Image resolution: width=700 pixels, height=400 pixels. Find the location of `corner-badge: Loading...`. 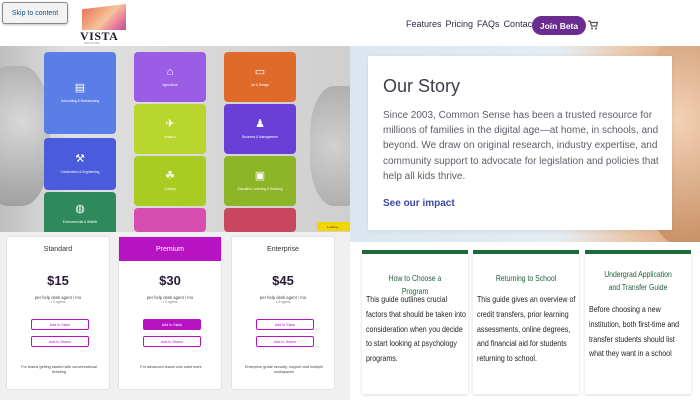

corner-badge: Loading... is located at coordinates (333, 226).